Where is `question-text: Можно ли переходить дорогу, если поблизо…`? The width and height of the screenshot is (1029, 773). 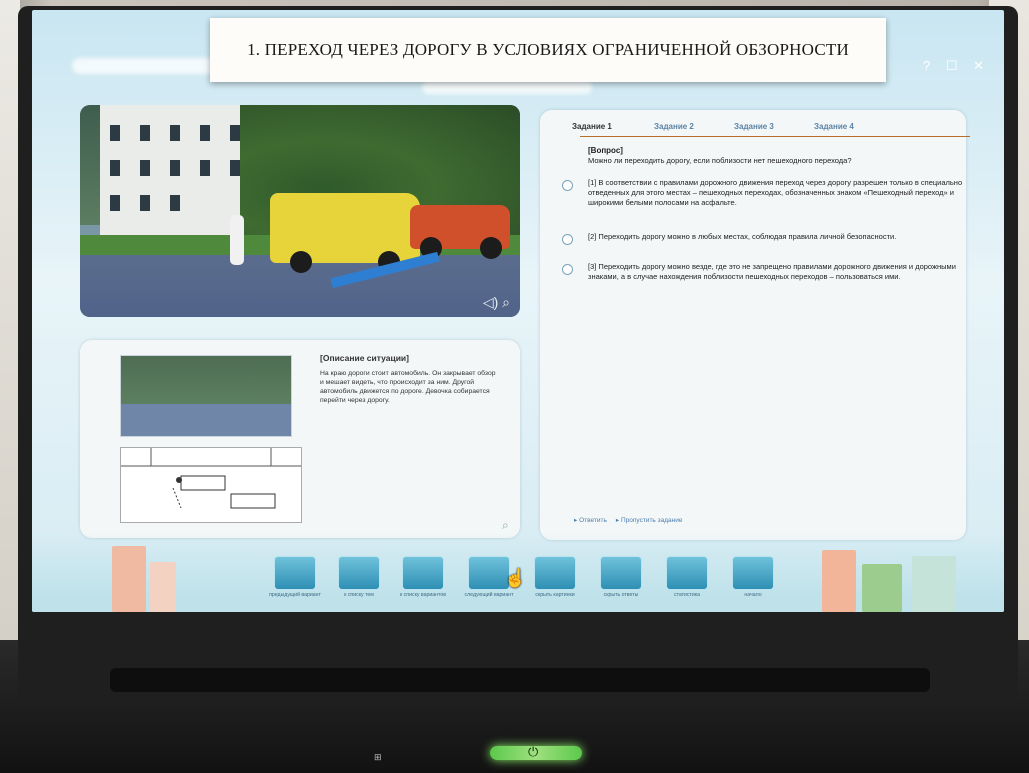
question-text: Можно ли переходить дорогу, если поблизо… is located at coordinates (720, 160).